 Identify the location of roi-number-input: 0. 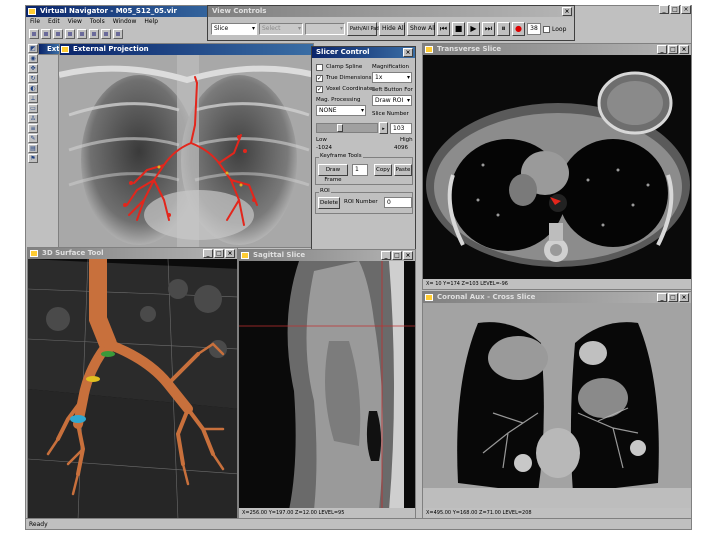
(398, 202).